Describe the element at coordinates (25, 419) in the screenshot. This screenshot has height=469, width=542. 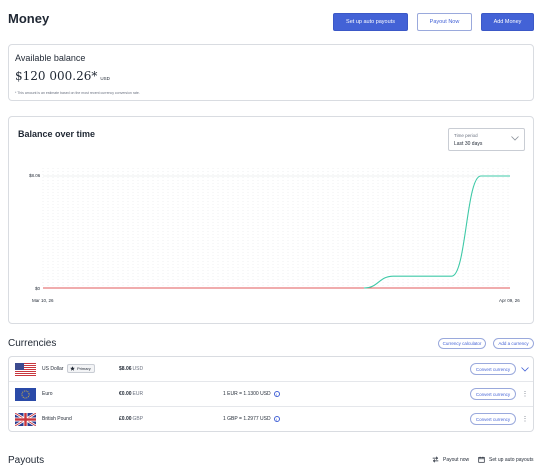
I see `uk-flag-icon` at that location.